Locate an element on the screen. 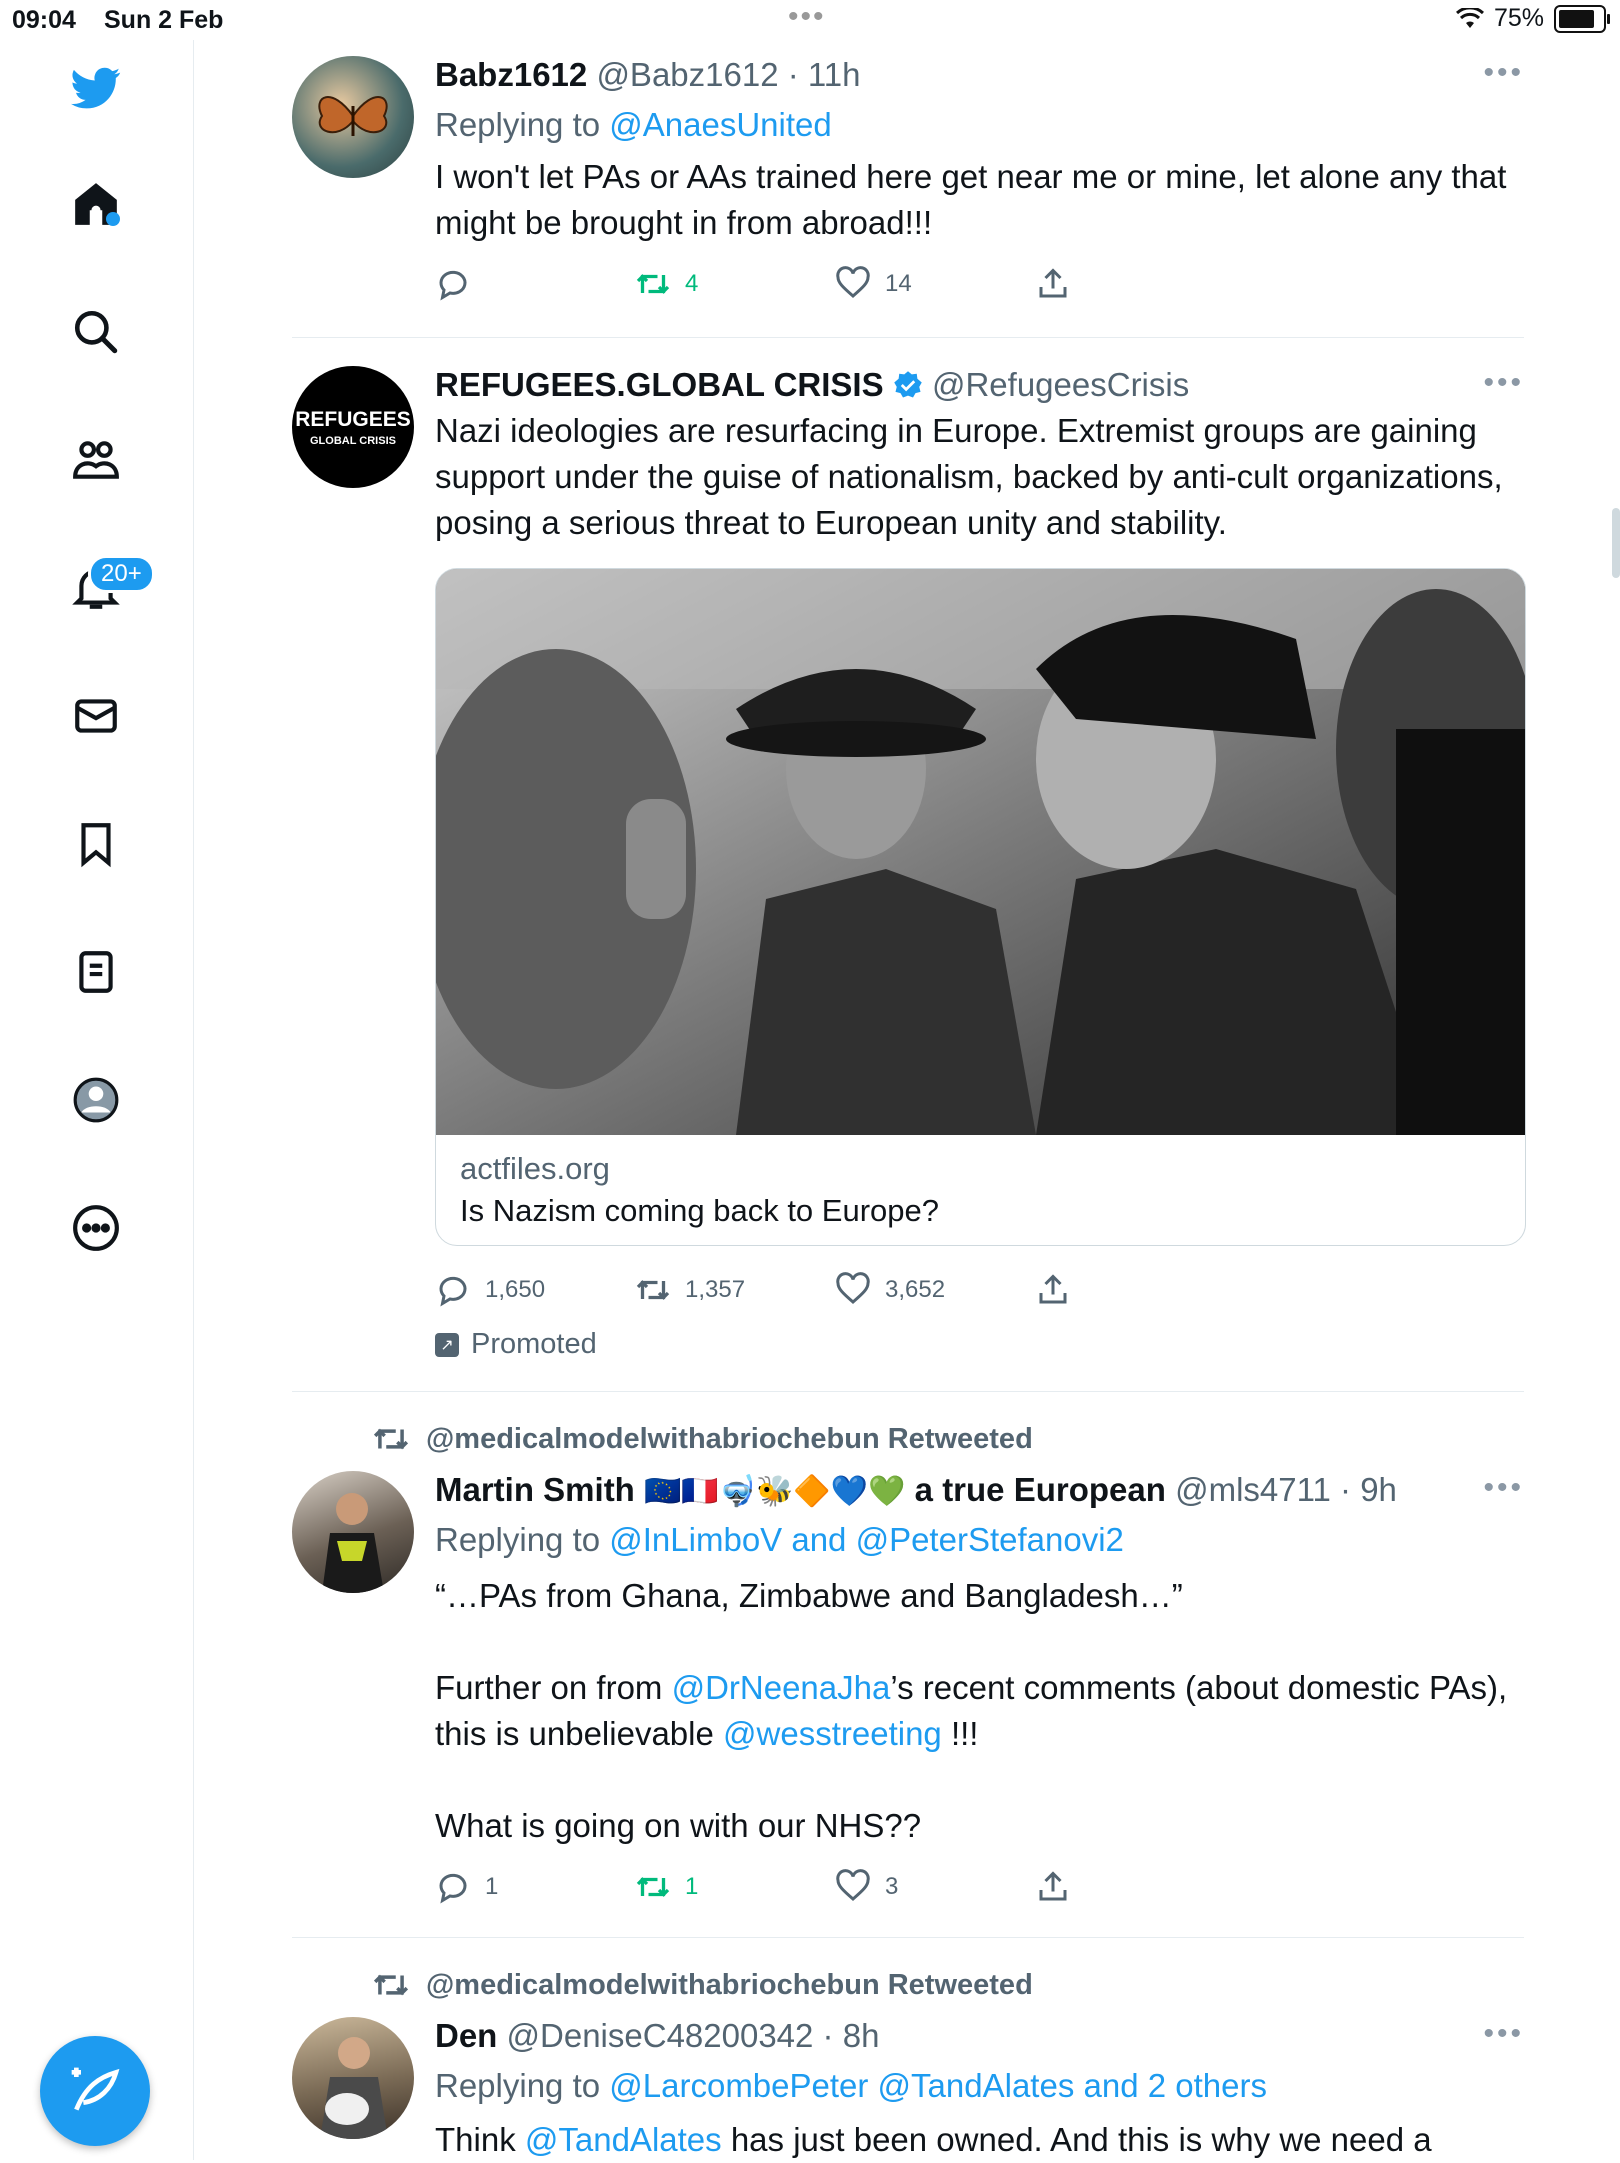  profile-avatar-icon is located at coordinates (96, 1100).